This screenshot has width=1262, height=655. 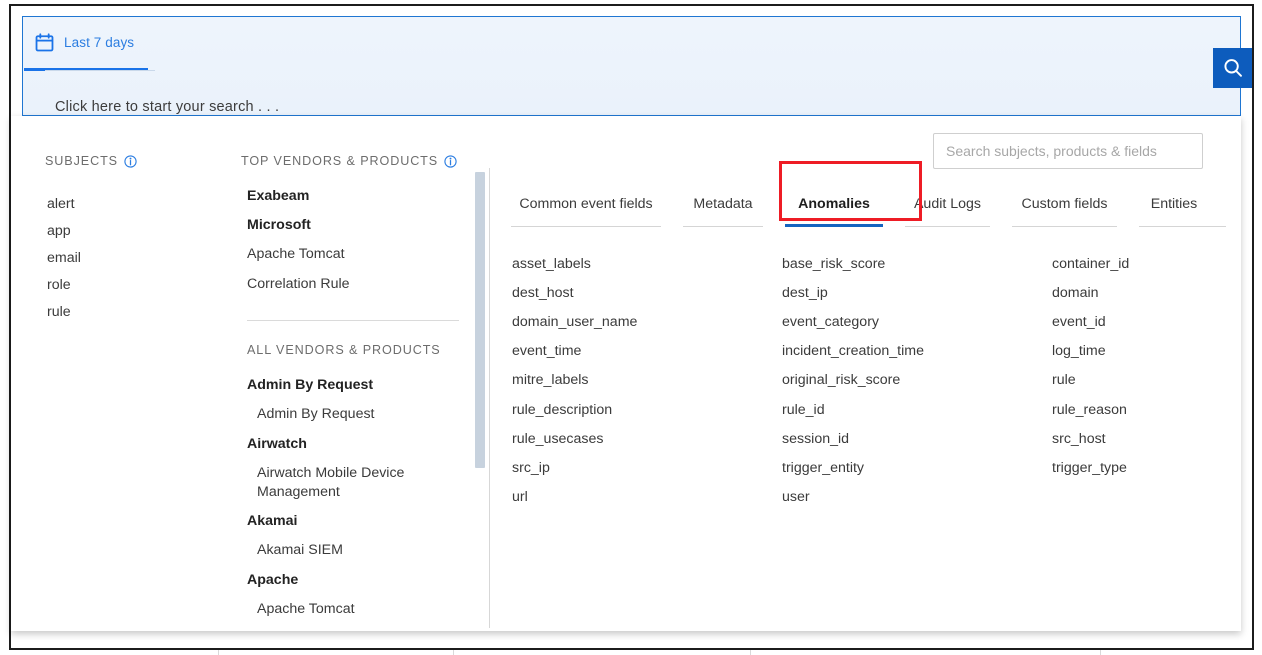 I want to click on all-vendors-title: ALL VENDORS & PRODUCTS, so click(x=344, y=349).